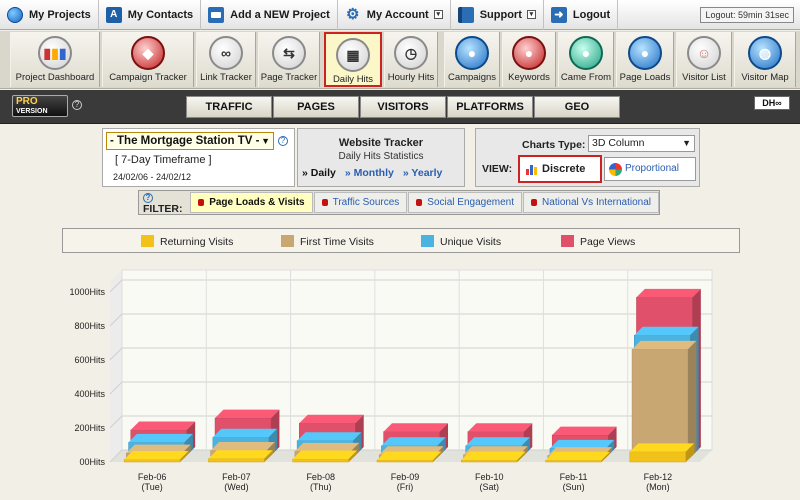 Image resolution: width=800 pixels, height=500 pixels. Describe the element at coordinates (577, 107) in the screenshot. I see `tab-geo: GEO` at that location.